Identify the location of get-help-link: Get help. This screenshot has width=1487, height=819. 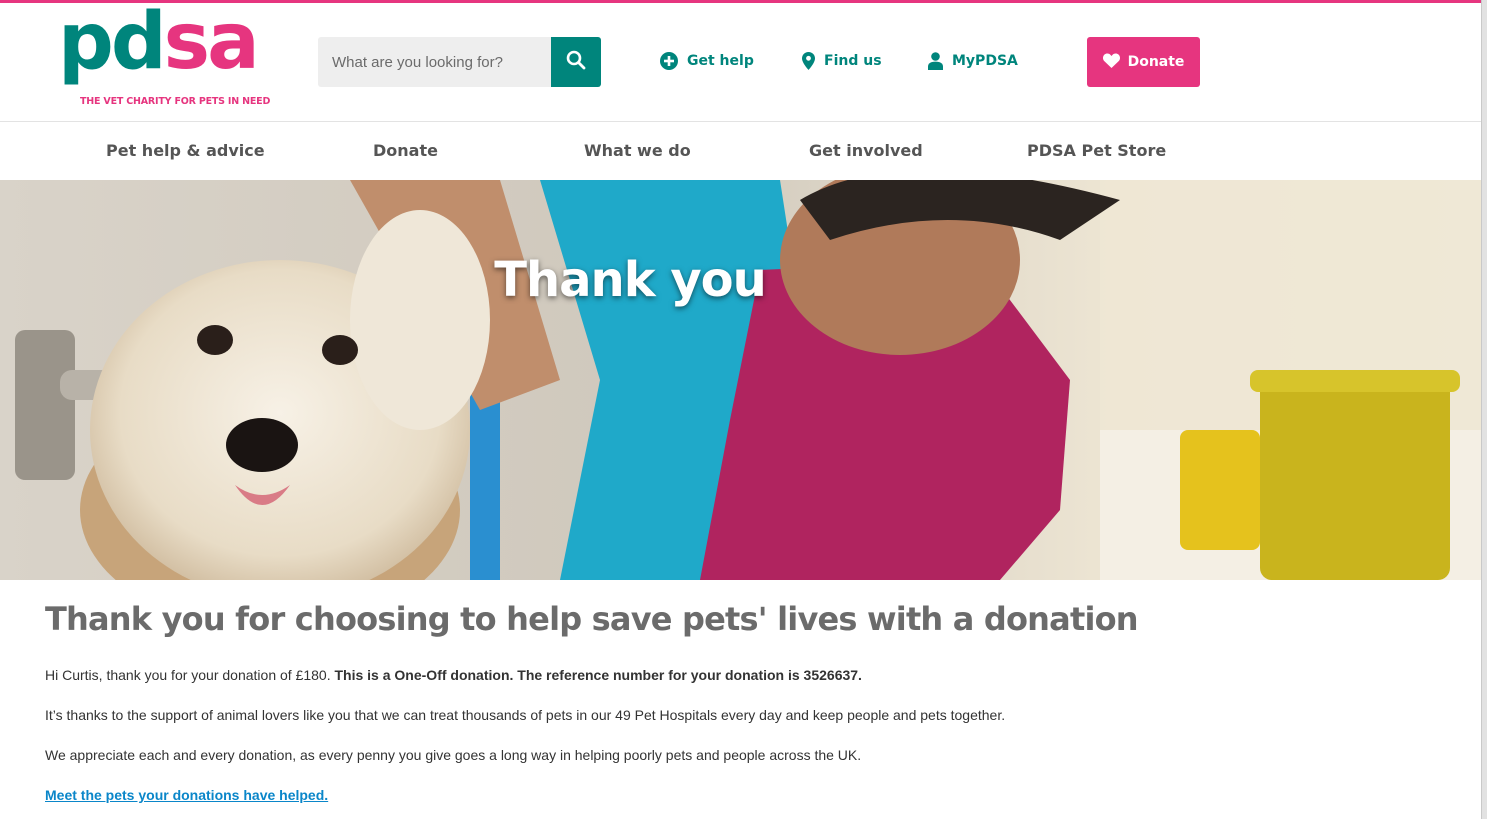
(707, 61).